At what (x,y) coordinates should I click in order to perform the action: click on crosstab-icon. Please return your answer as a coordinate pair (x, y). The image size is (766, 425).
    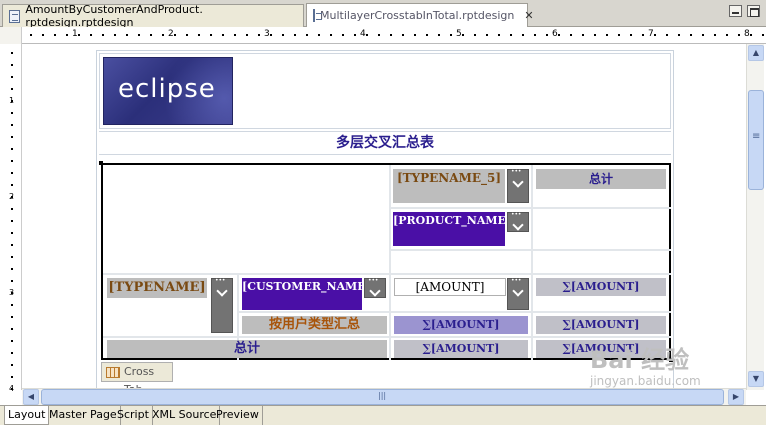
    Looking at the image, I should click on (113, 372).